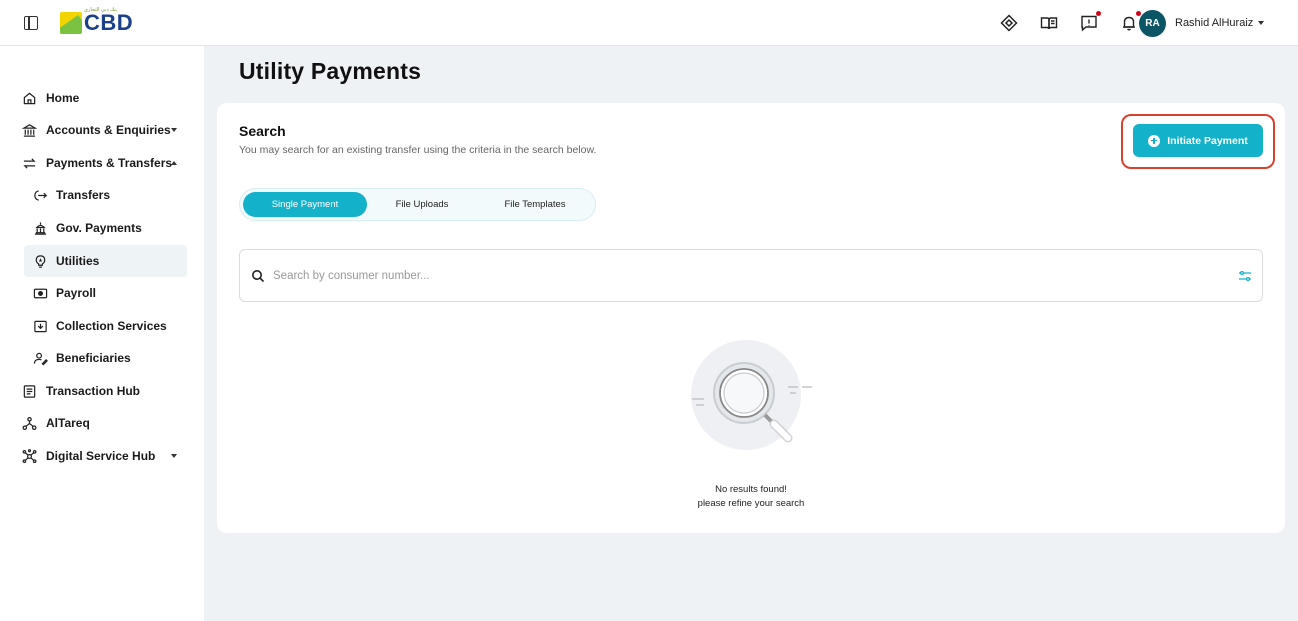 The width and height of the screenshot is (1298, 621). What do you see at coordinates (1154, 140) in the screenshot?
I see `plus-circle-icon` at bounding box center [1154, 140].